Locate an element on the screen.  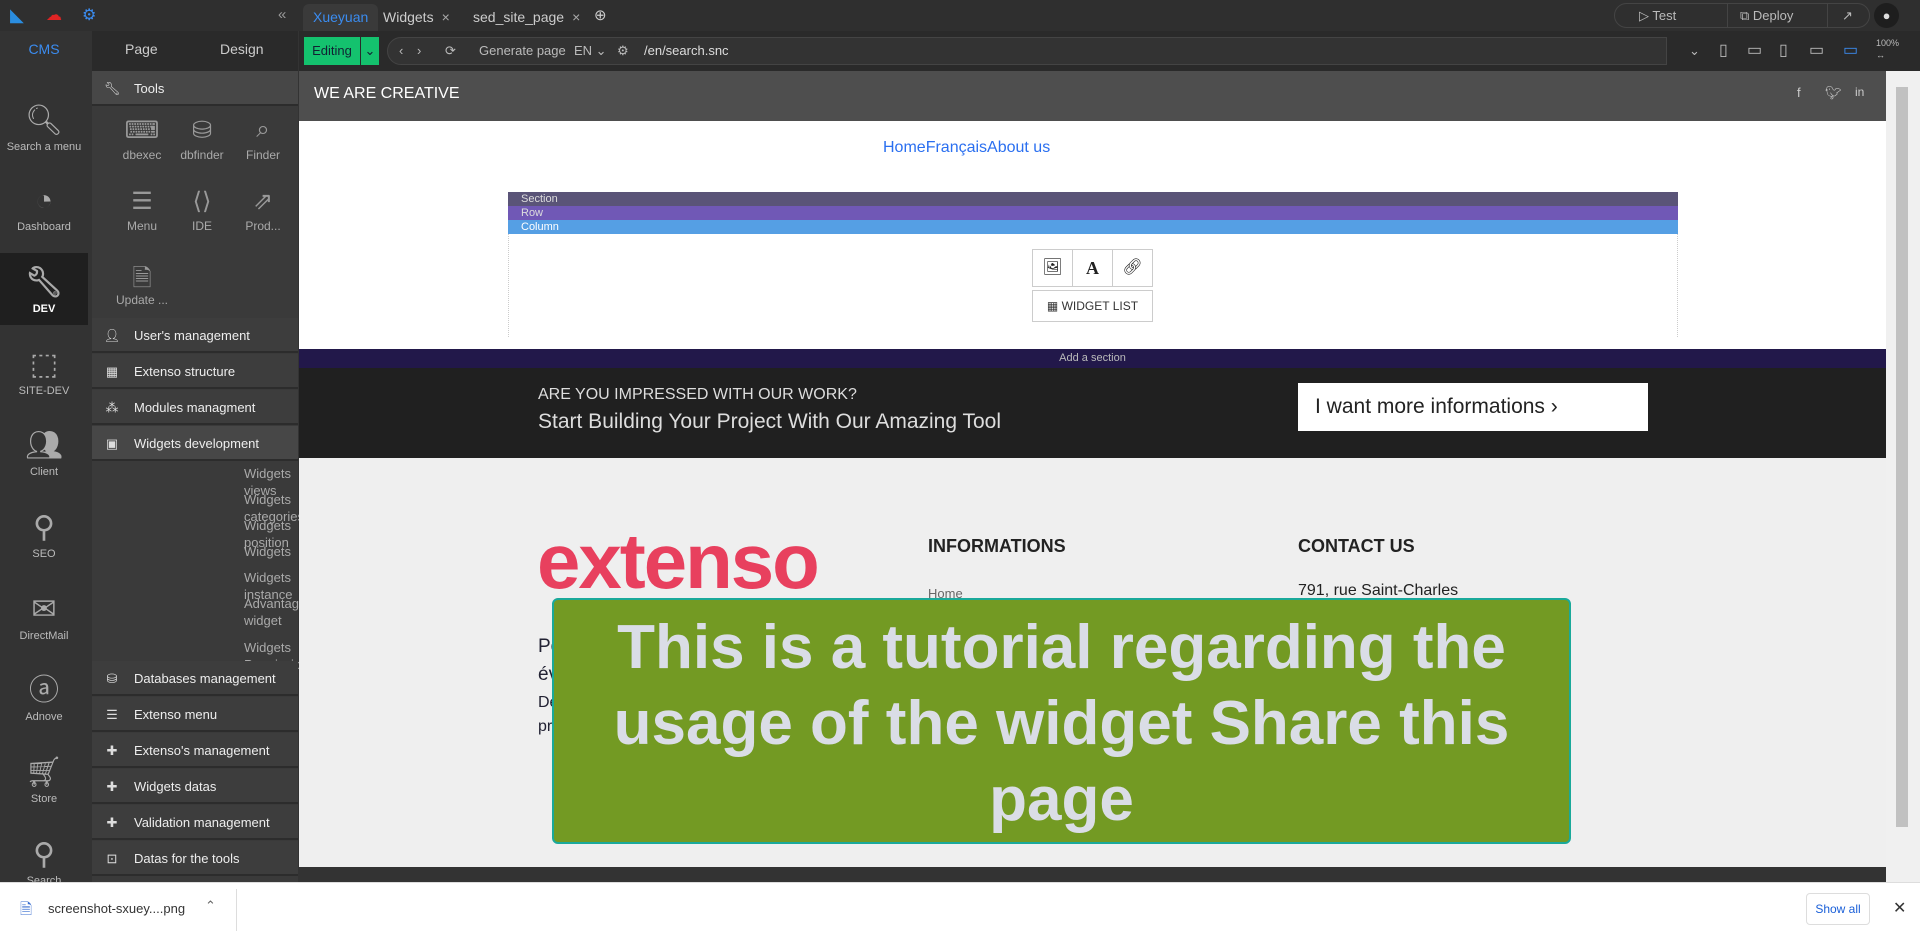
url-dropdown-icon: ⌄ is located at coordinates (1694, 51).